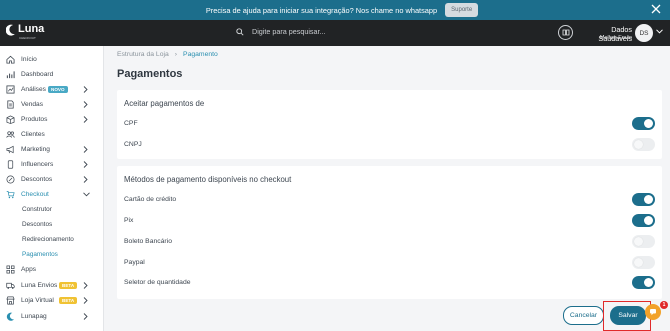  What do you see at coordinates (37, 179) in the screenshot?
I see `sidebar-item-label: Descontos` at bounding box center [37, 179].